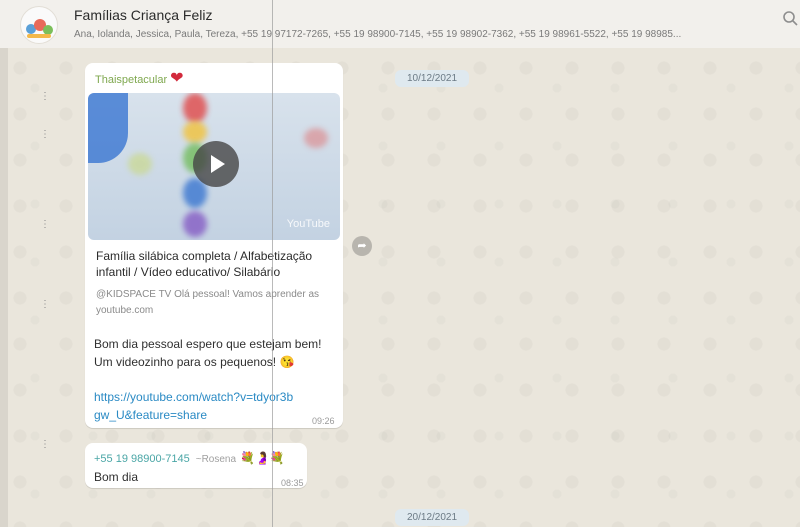 The image size is (800, 527). What do you see at coordinates (432, 78) in the screenshot?
I see `date-chip: 10/12/2021` at bounding box center [432, 78].